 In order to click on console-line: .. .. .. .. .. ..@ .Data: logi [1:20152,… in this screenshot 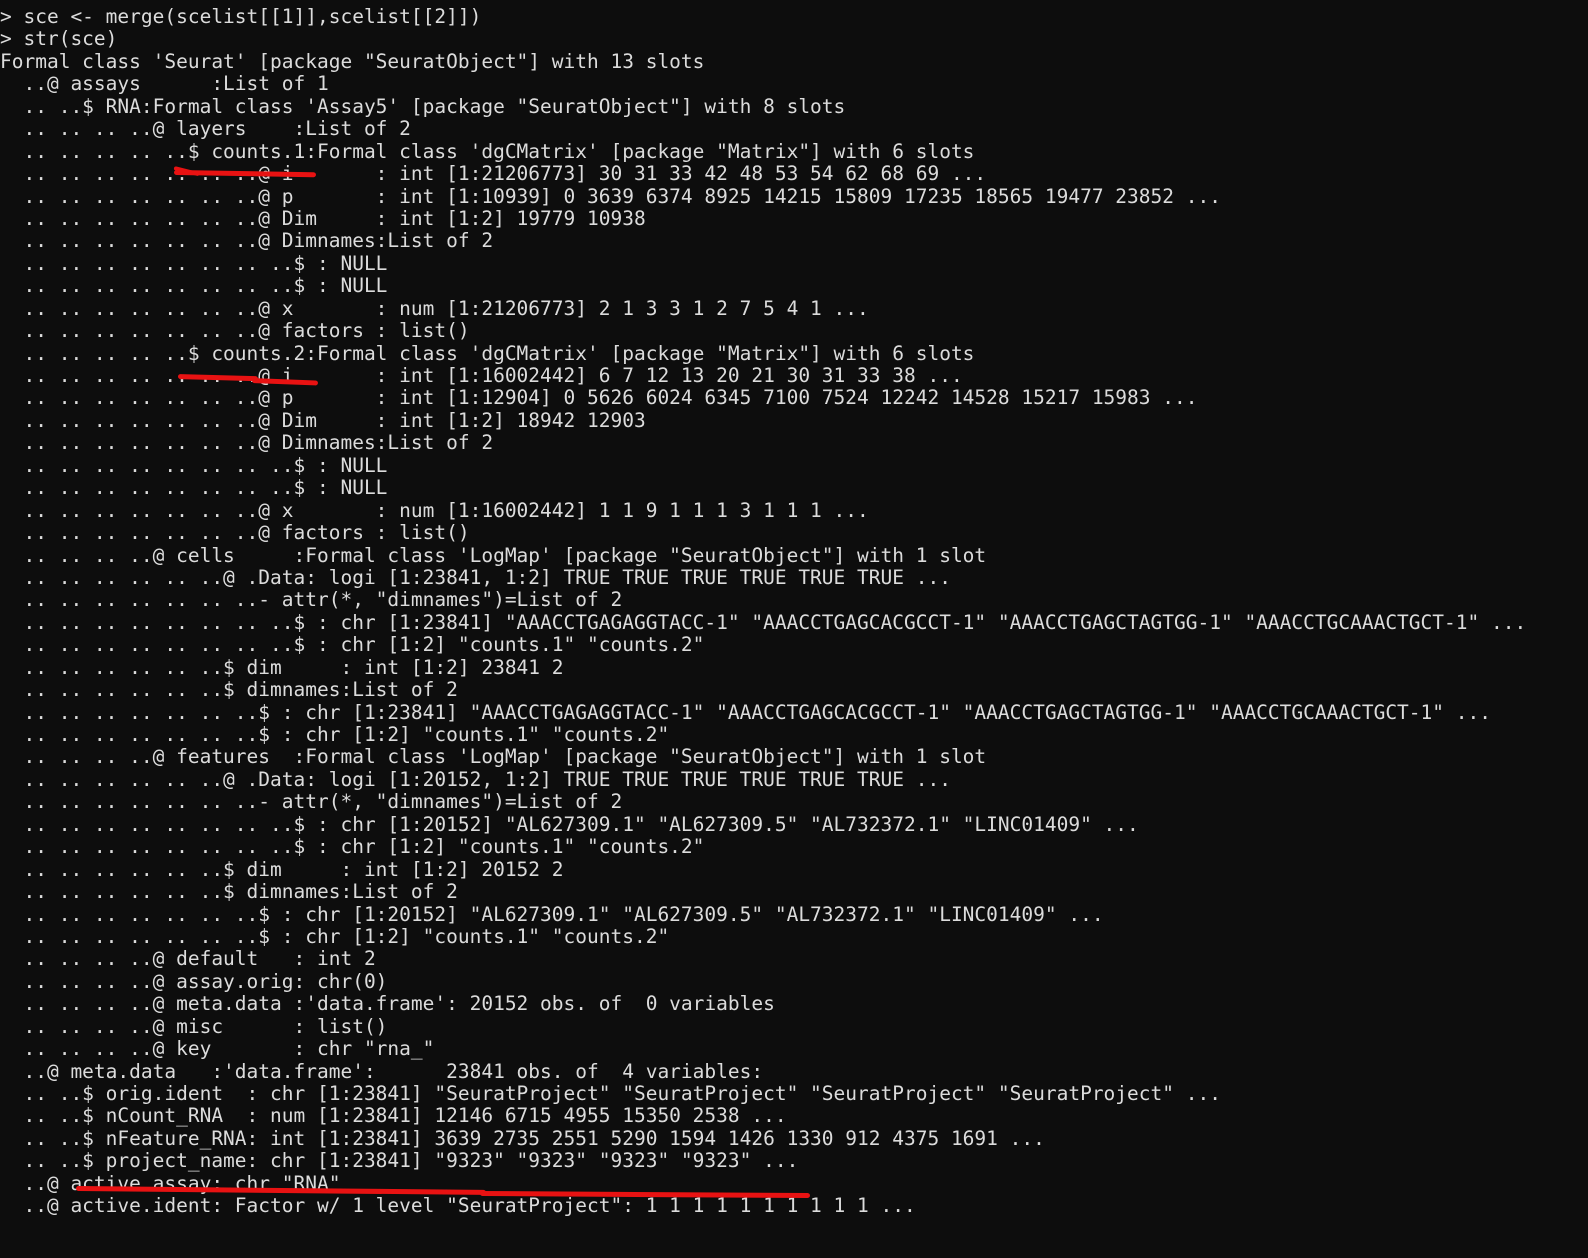, I will do `click(475, 779)`.